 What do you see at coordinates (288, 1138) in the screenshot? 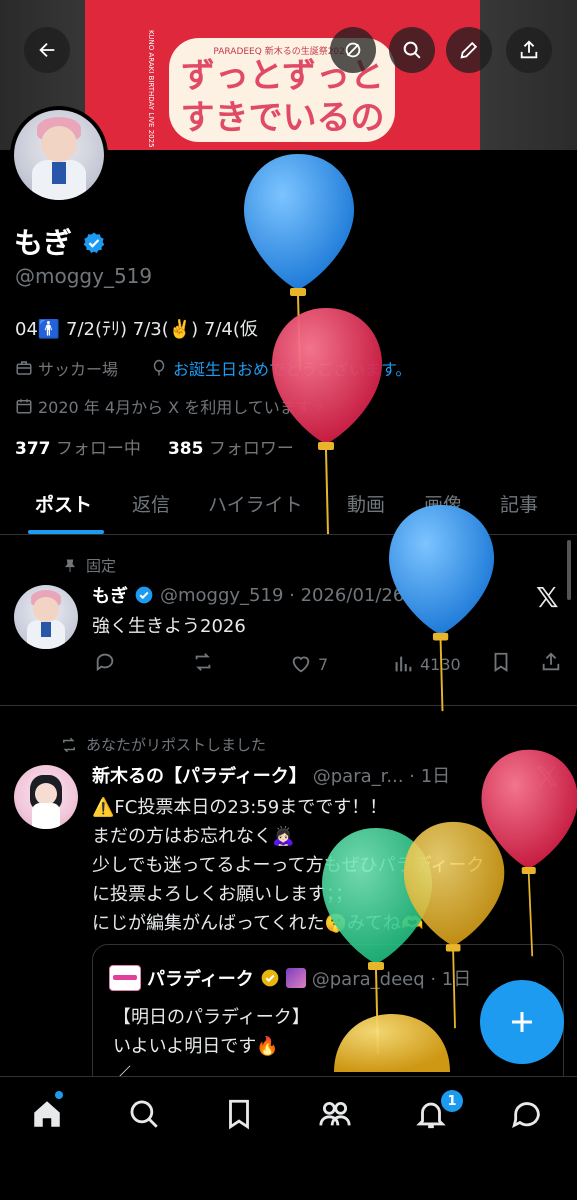
I see `bottom-navigation` at bounding box center [288, 1138].